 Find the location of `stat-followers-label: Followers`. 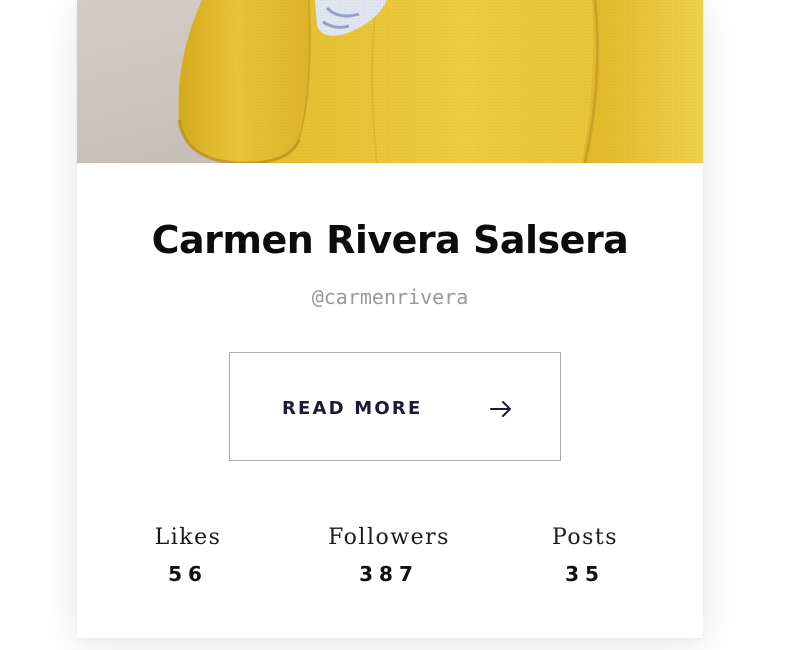

stat-followers-label: Followers is located at coordinates (389, 537).